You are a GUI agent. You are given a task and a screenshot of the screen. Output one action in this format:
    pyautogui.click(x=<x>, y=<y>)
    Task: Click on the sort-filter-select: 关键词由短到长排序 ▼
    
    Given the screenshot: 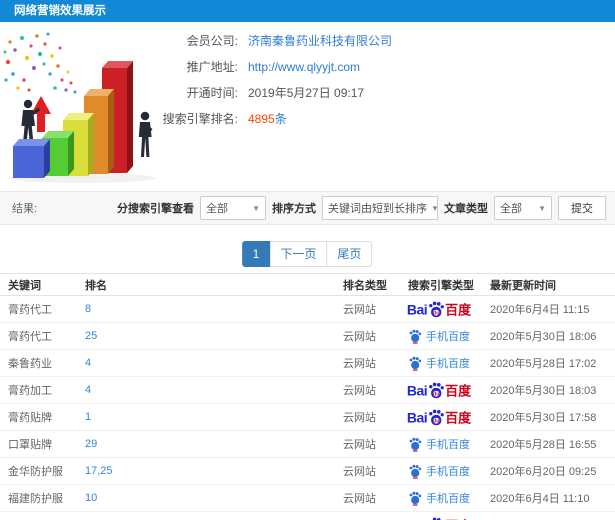 What is the action you would take?
    pyautogui.click(x=380, y=208)
    